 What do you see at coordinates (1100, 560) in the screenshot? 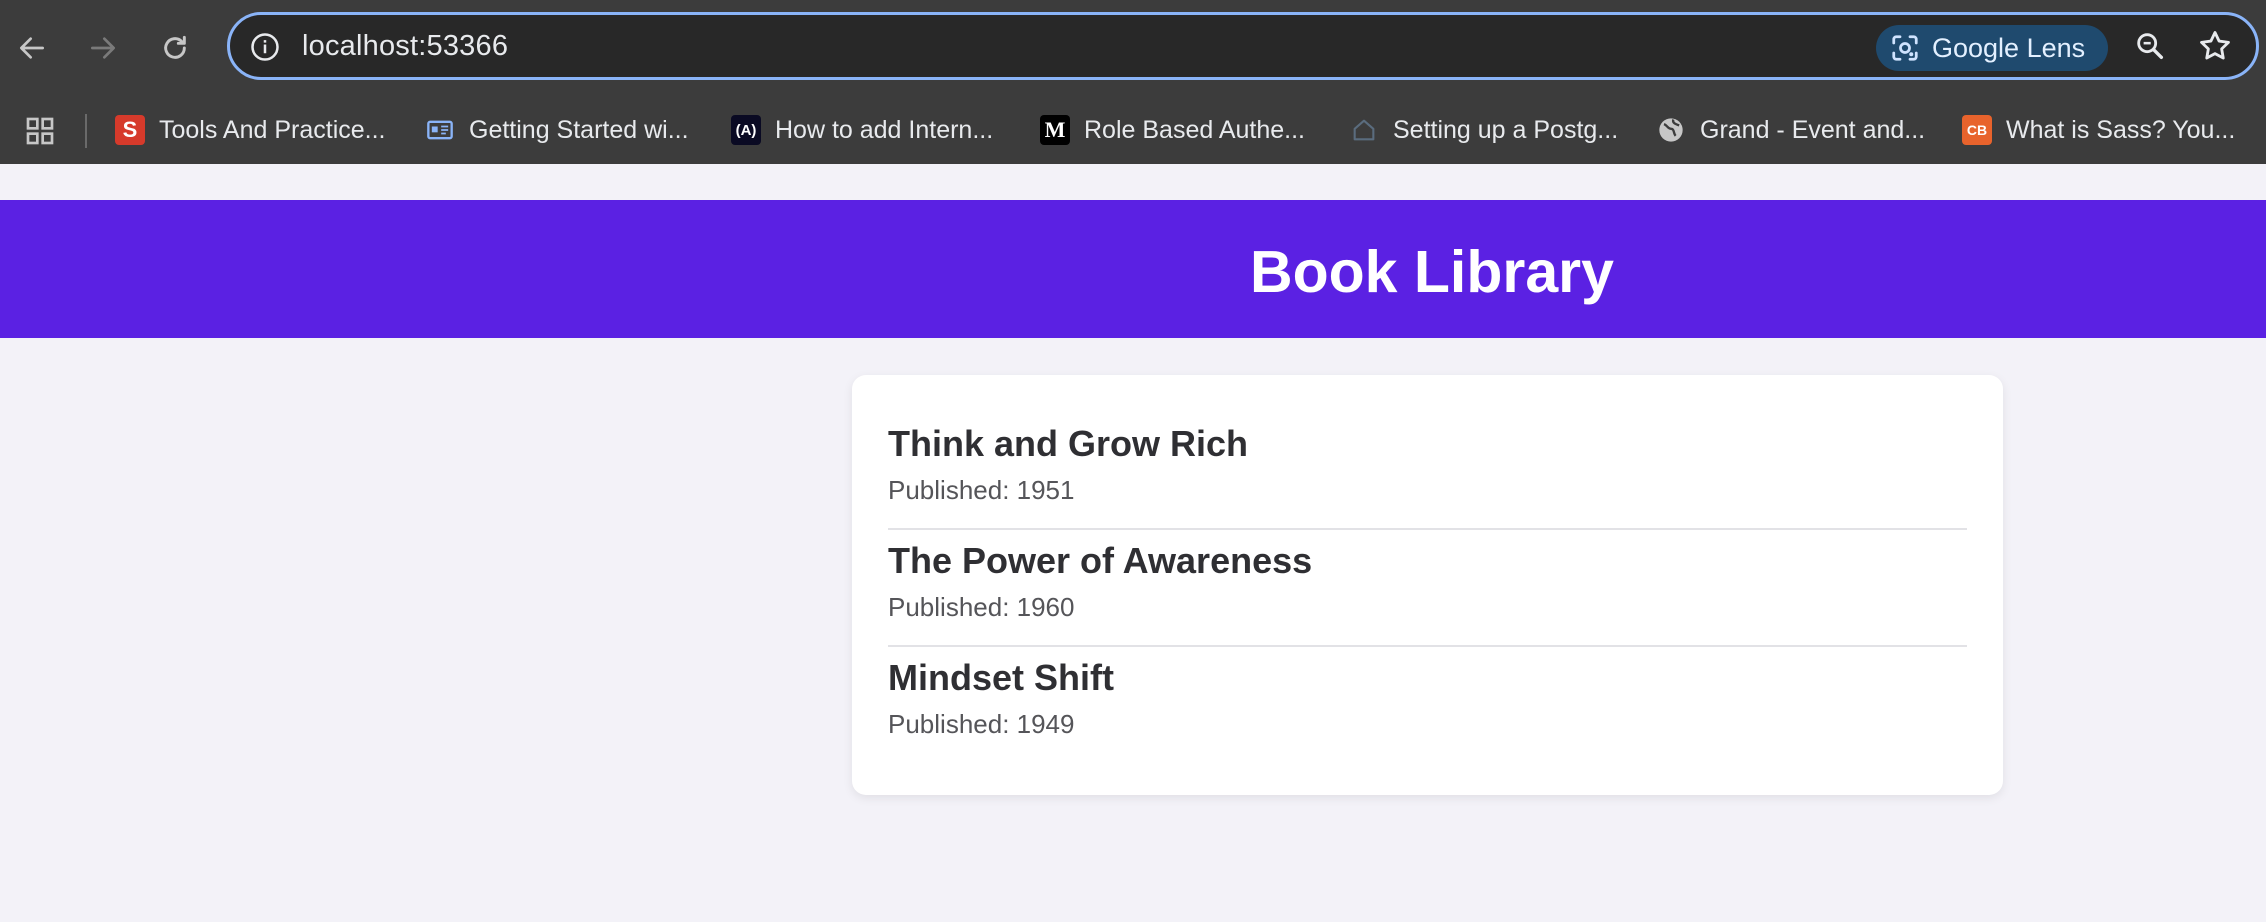
I see `book-title: The Power of Awareness` at bounding box center [1100, 560].